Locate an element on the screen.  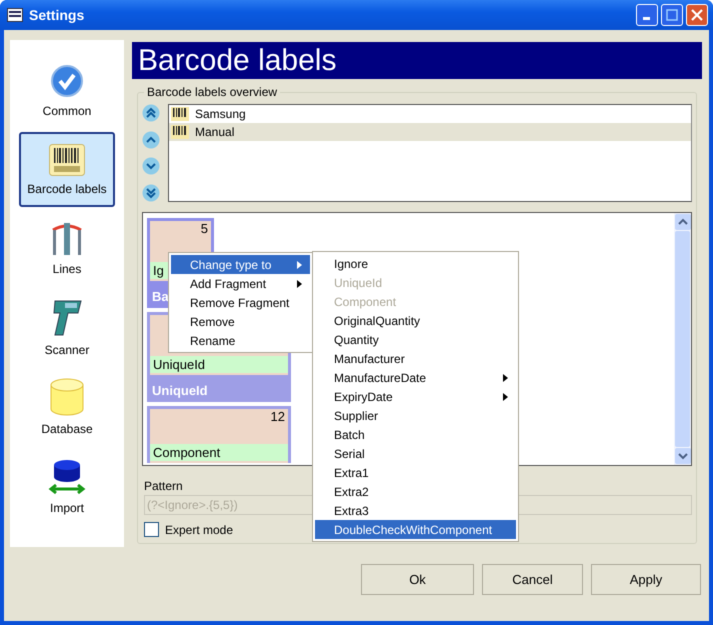
fragment-length: 12 is located at coordinates (278, 416).